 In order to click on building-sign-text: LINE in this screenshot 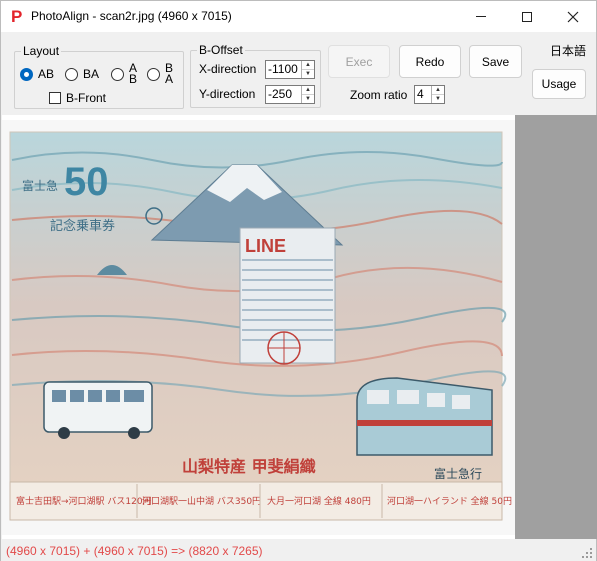, I will do `click(265, 246)`.